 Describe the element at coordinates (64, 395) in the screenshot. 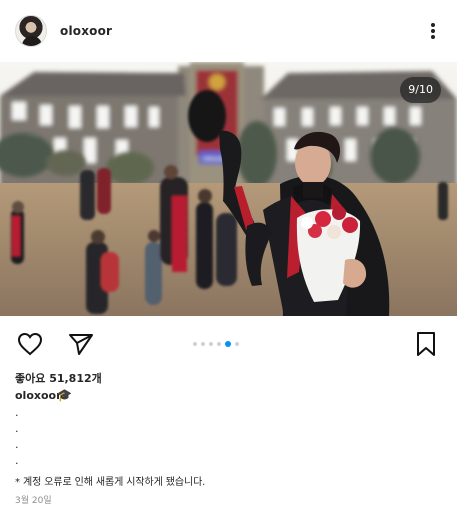

I see `graduation-cap-emoji: 🎓` at that location.